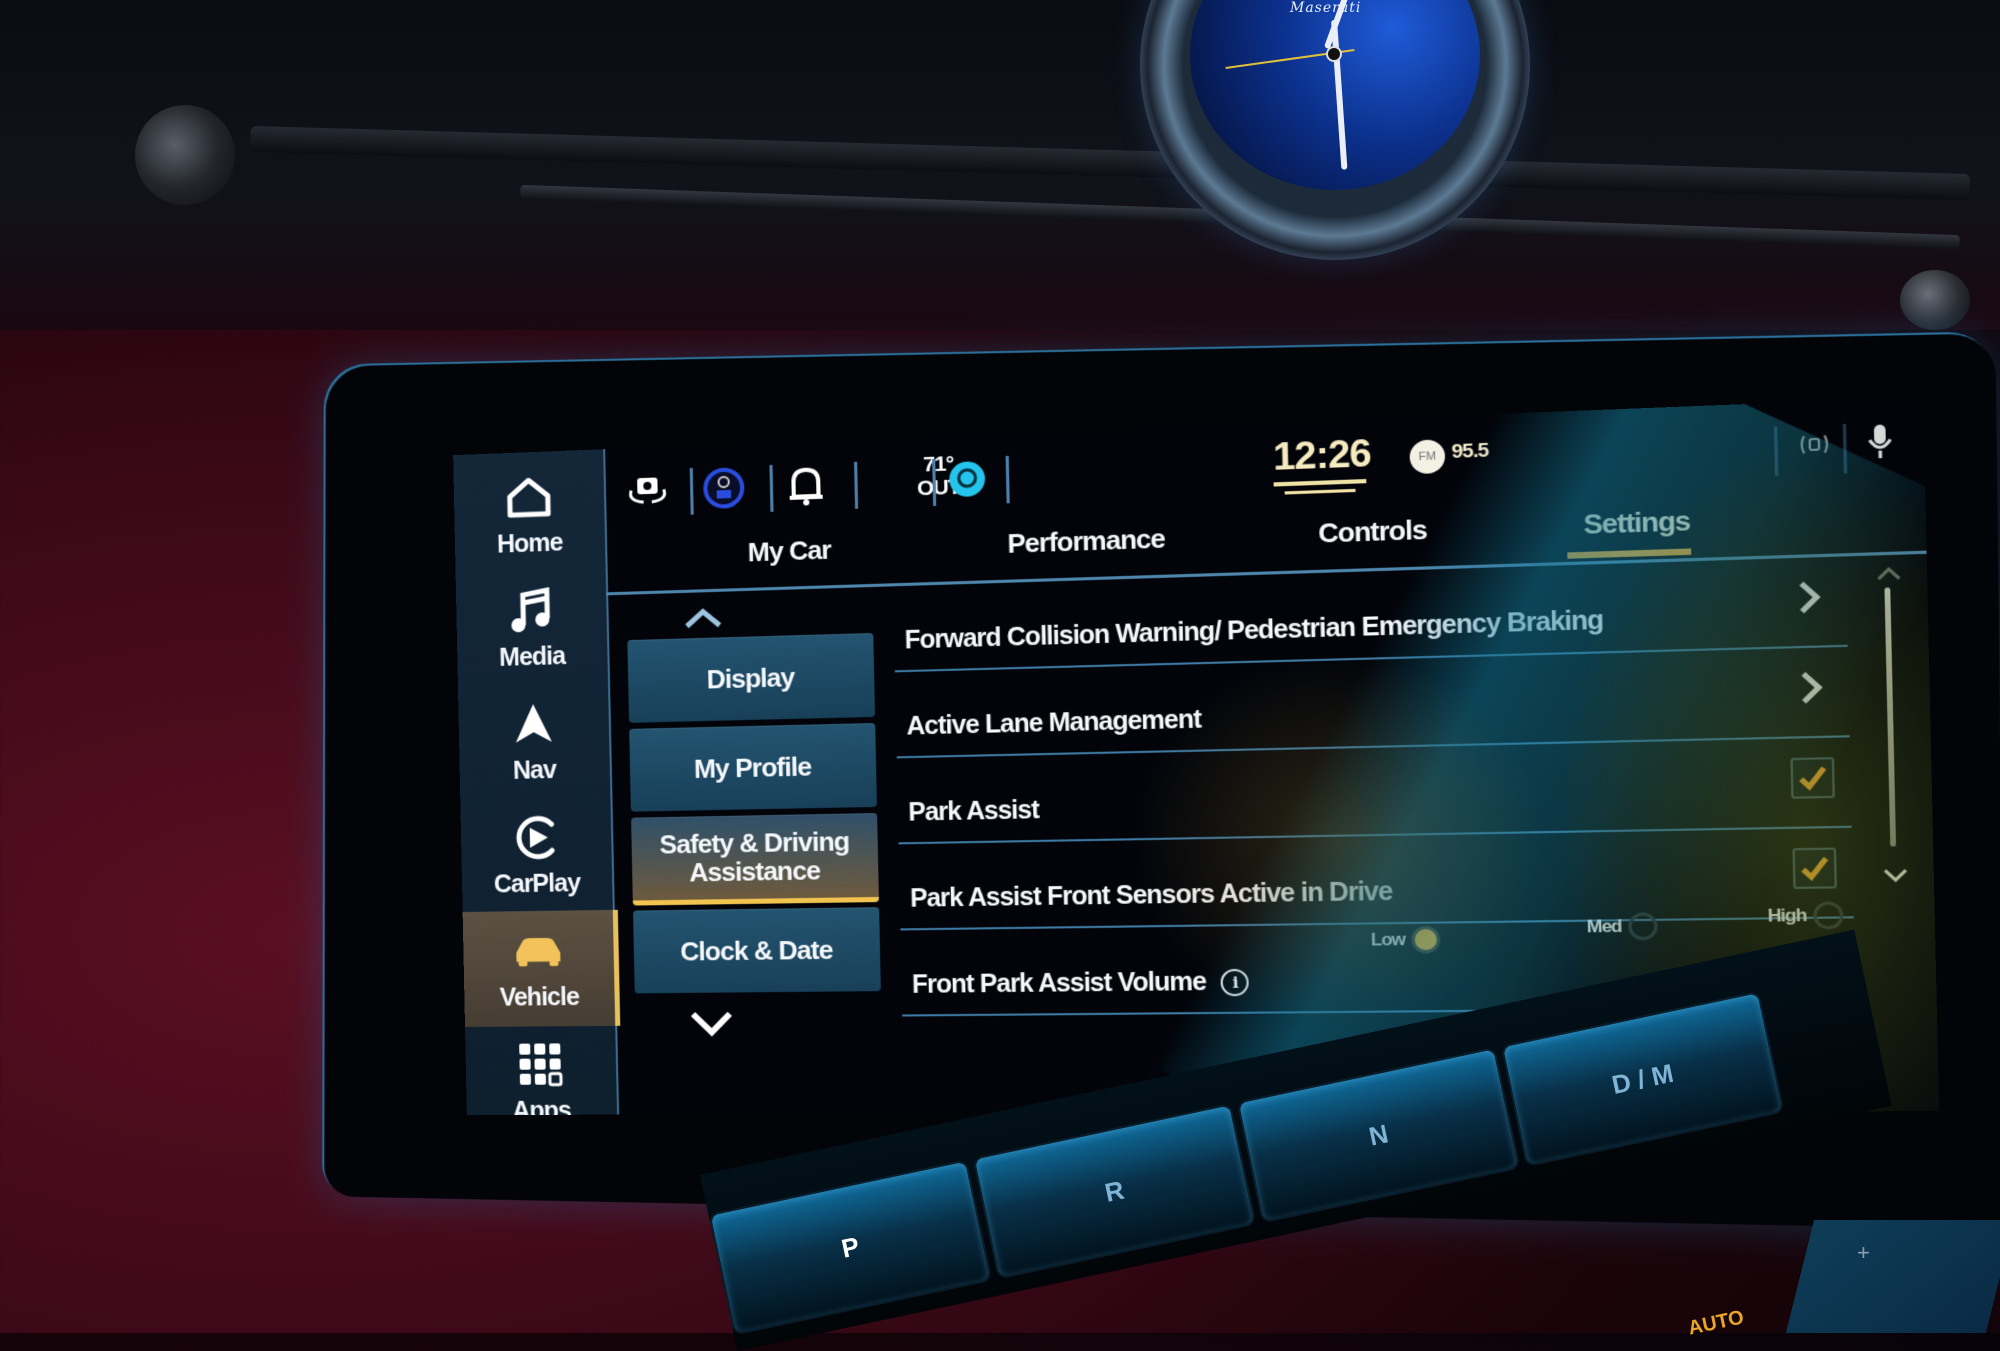 This screenshot has width=2000, height=1351. I want to click on volume-option-med: Med, so click(1622, 926).